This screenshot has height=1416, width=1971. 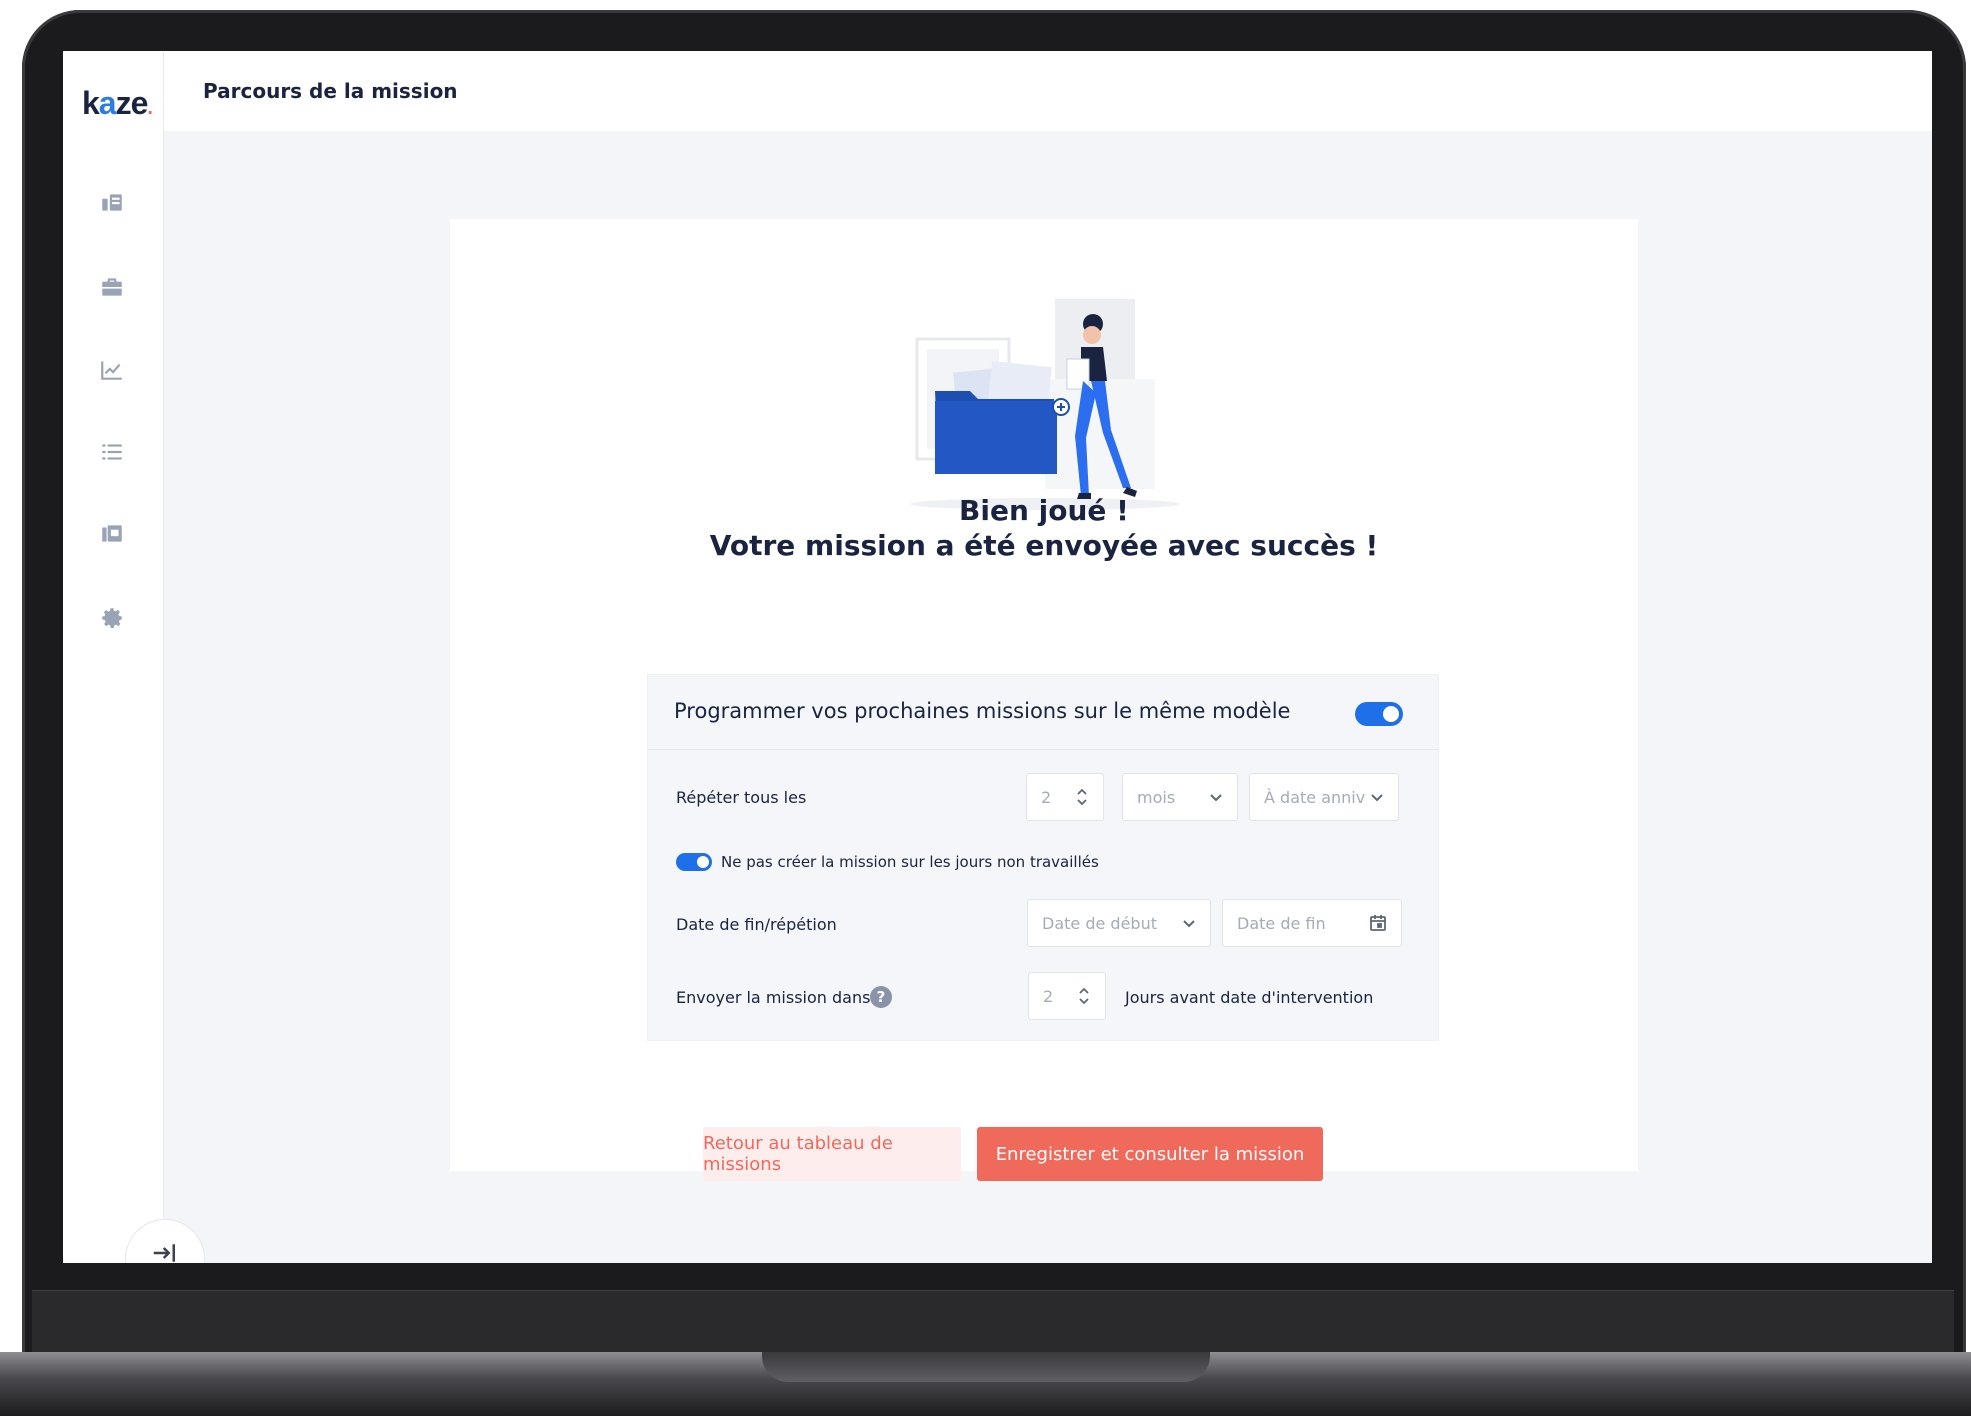 What do you see at coordinates (986, 1367) in the screenshot?
I see `laptop-notch` at bounding box center [986, 1367].